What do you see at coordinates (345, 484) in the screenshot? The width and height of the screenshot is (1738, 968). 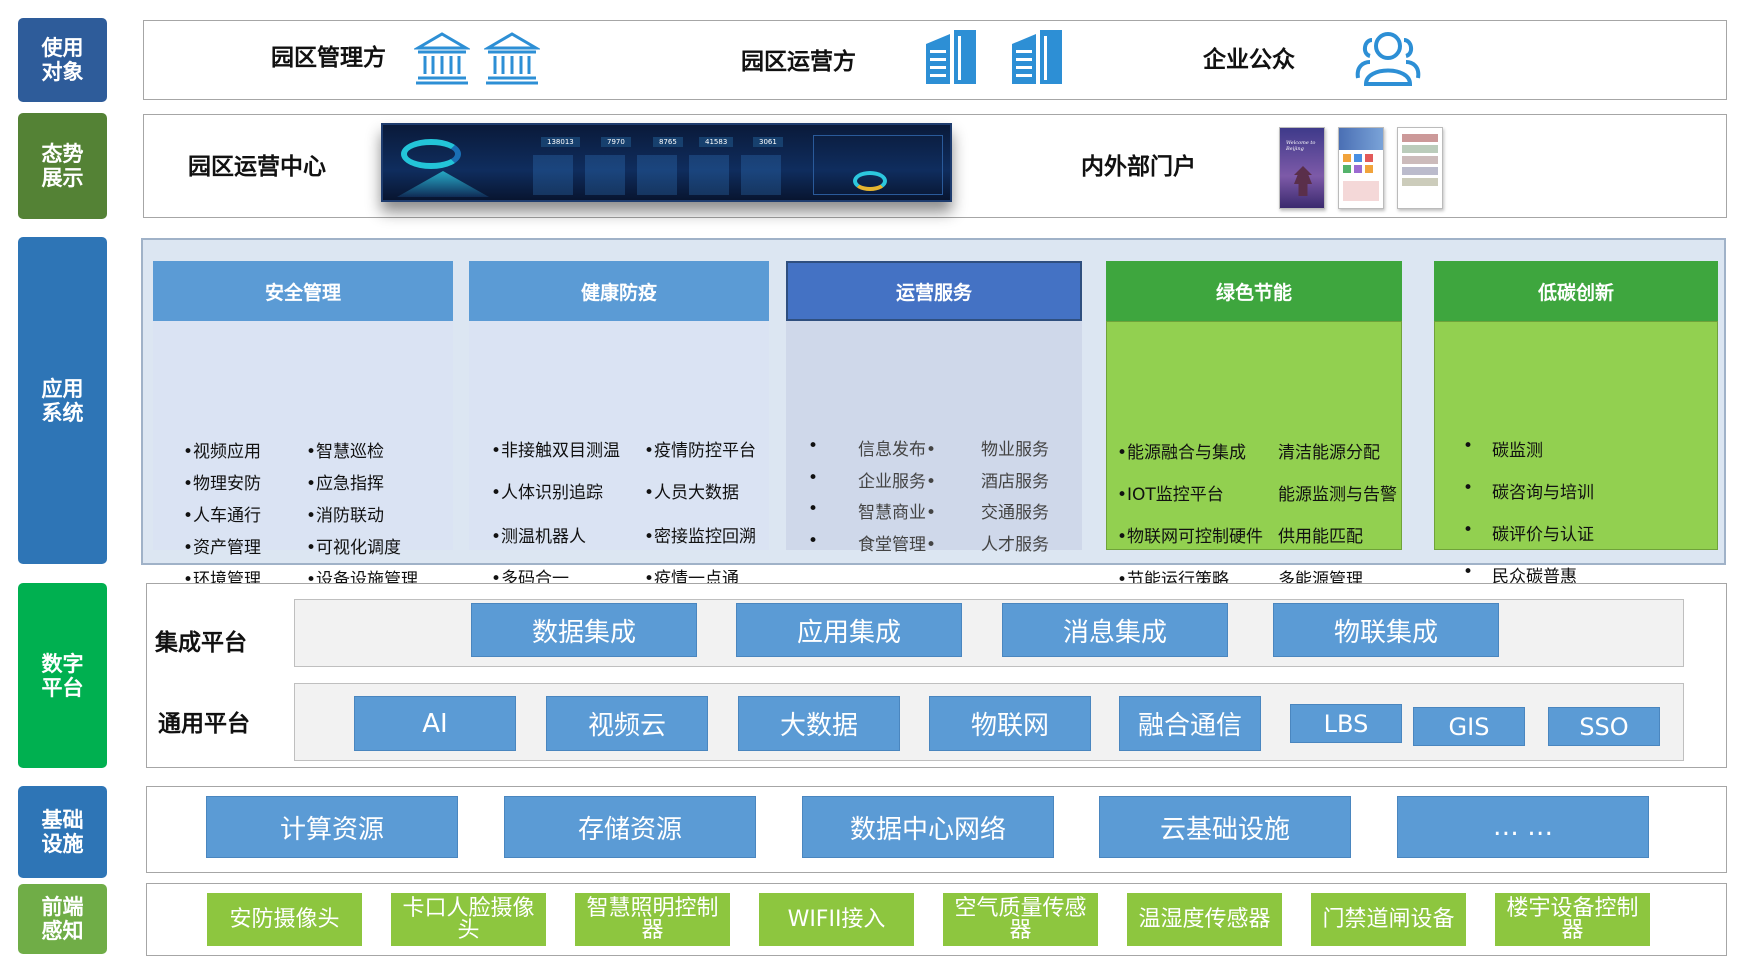 I see `app-item: •应急指挥` at bounding box center [345, 484].